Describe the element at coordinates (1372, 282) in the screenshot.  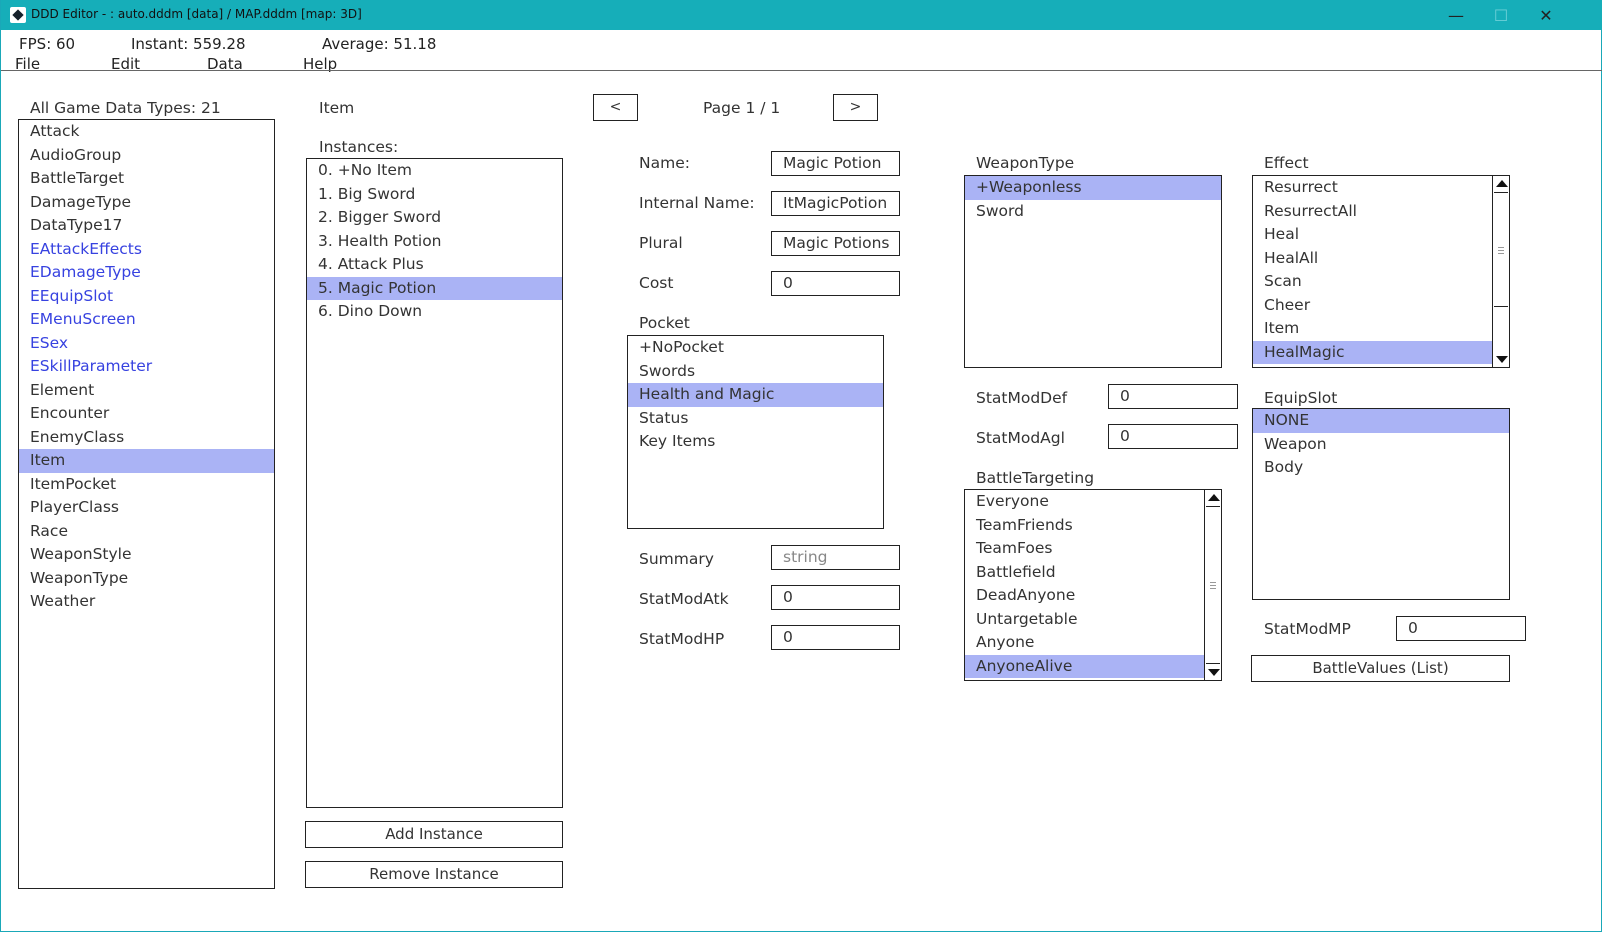
I see `effect-item: Scan` at that location.